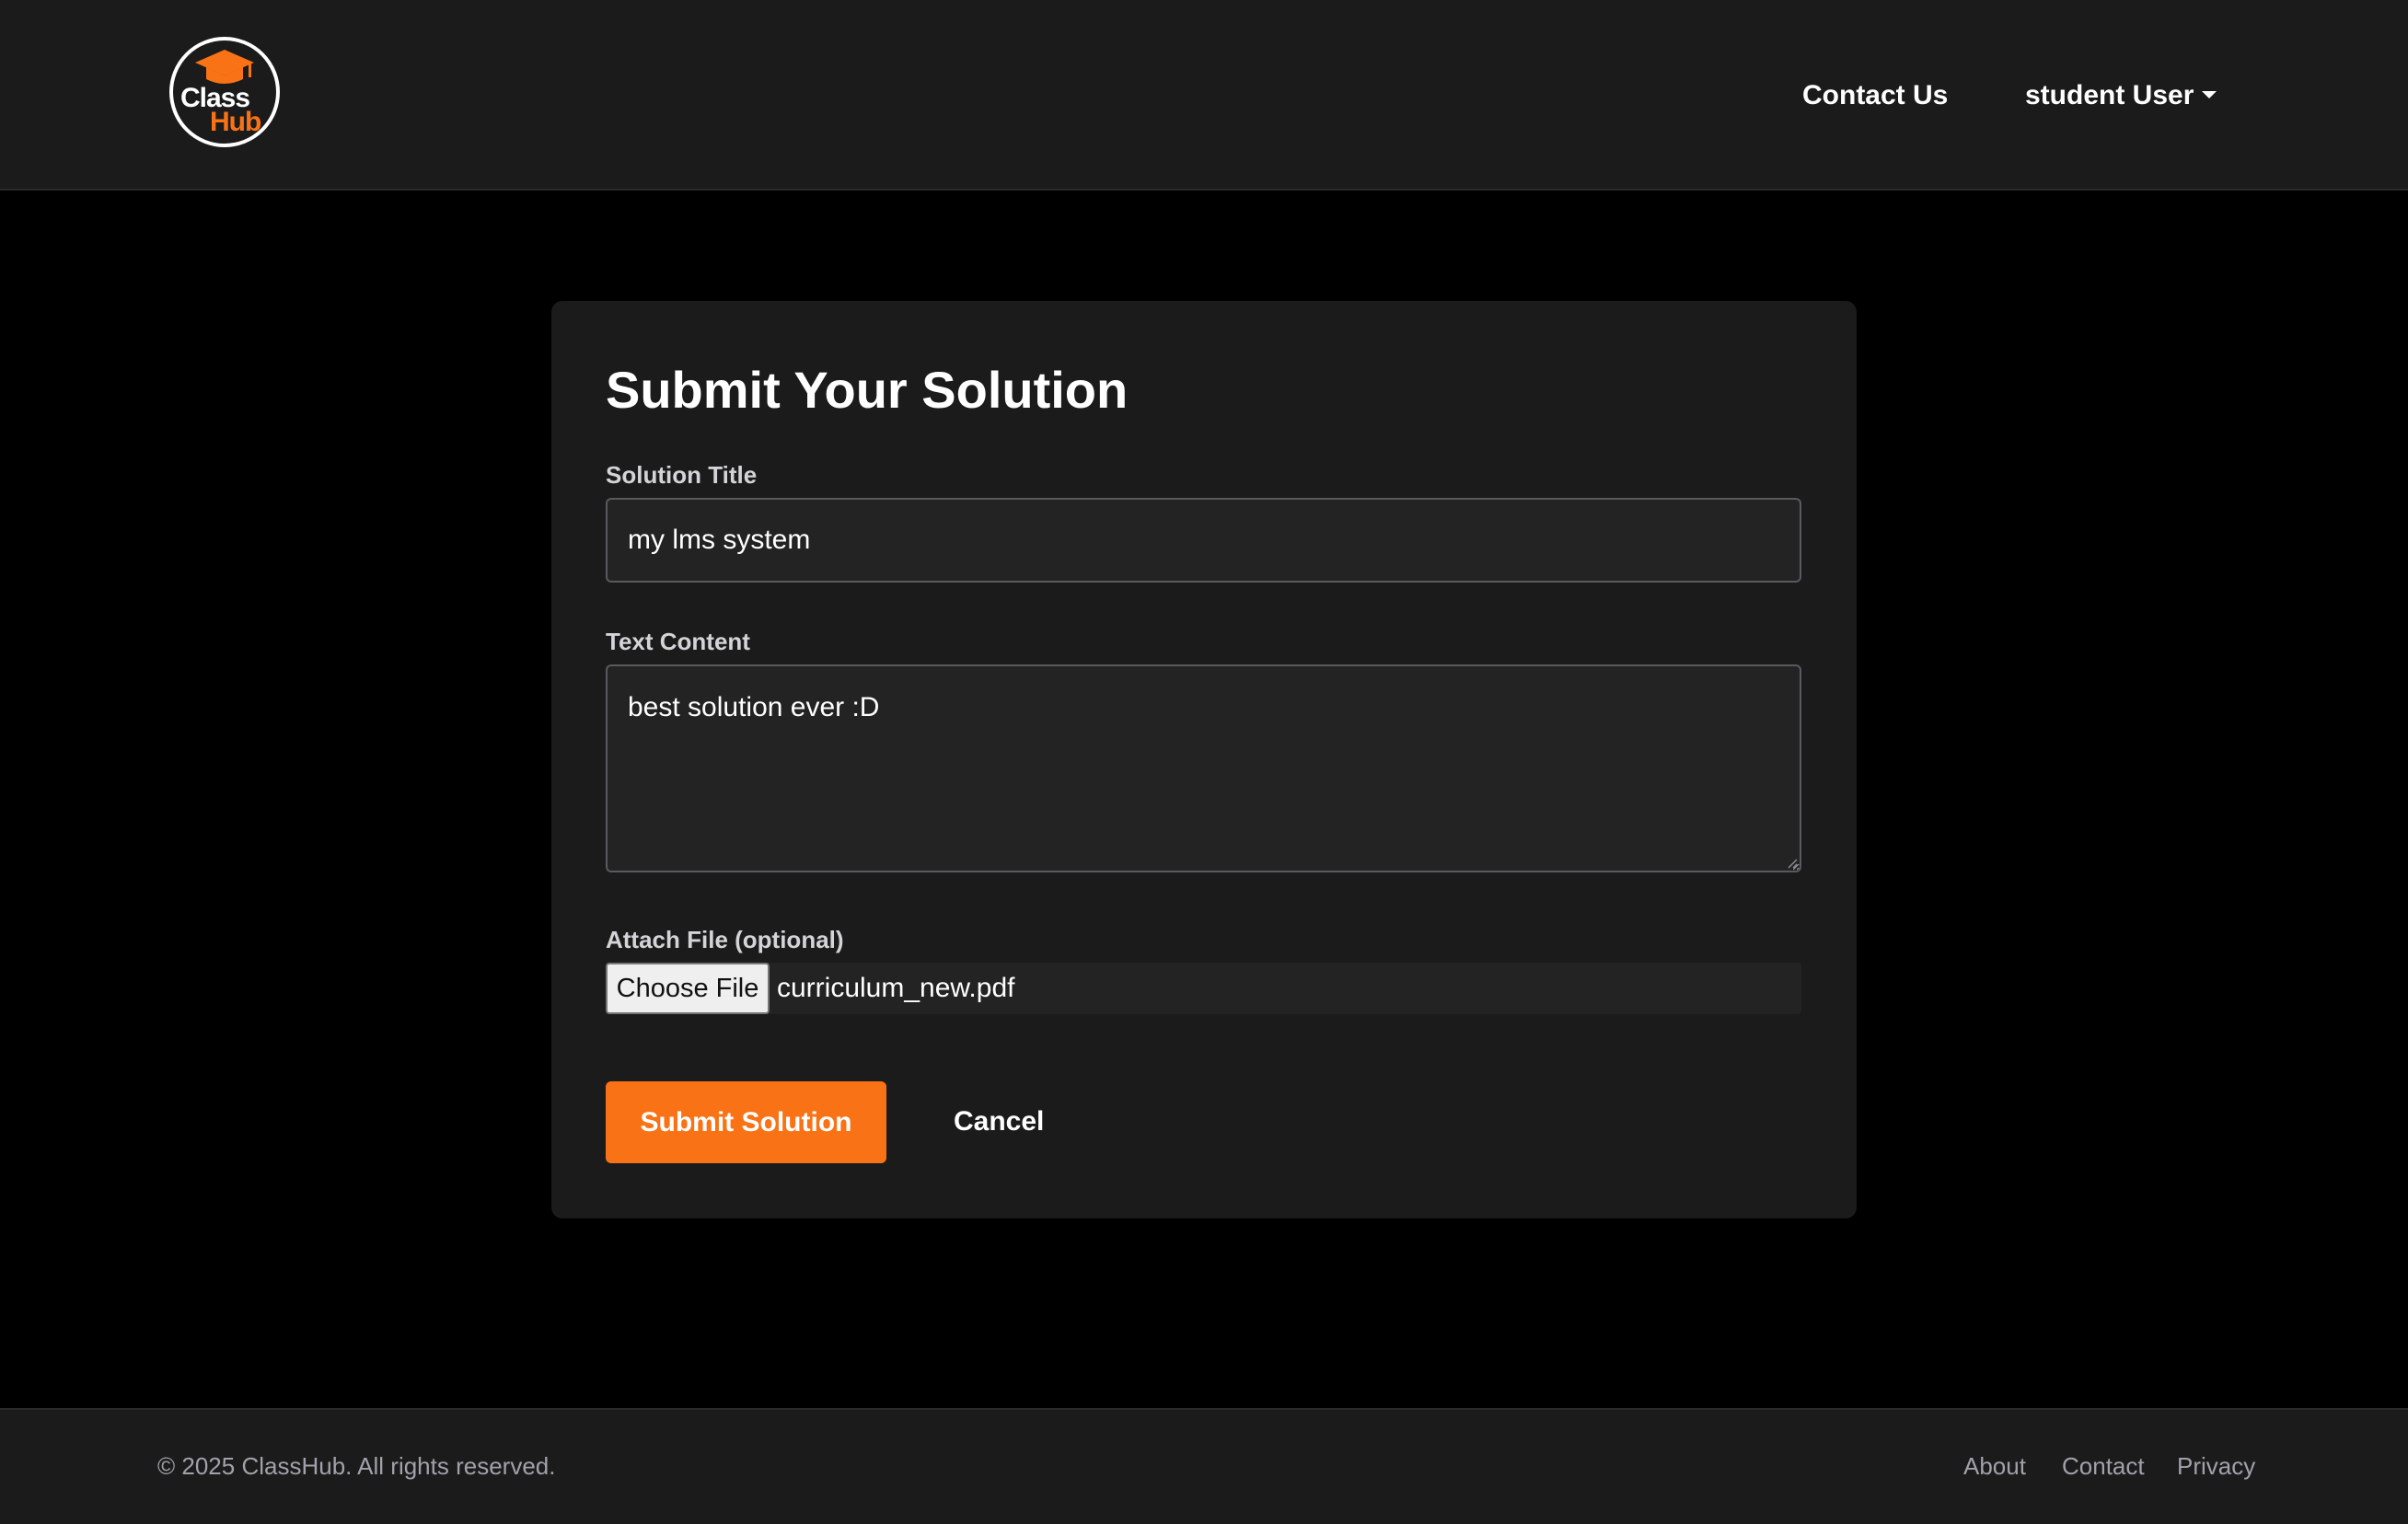 This screenshot has height=1524, width=2408. I want to click on caret-down-icon, so click(2209, 94).